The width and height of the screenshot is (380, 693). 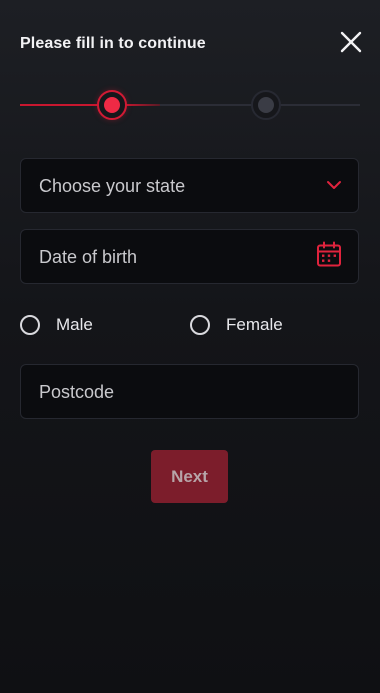 I want to click on close-icon, so click(x=351, y=42).